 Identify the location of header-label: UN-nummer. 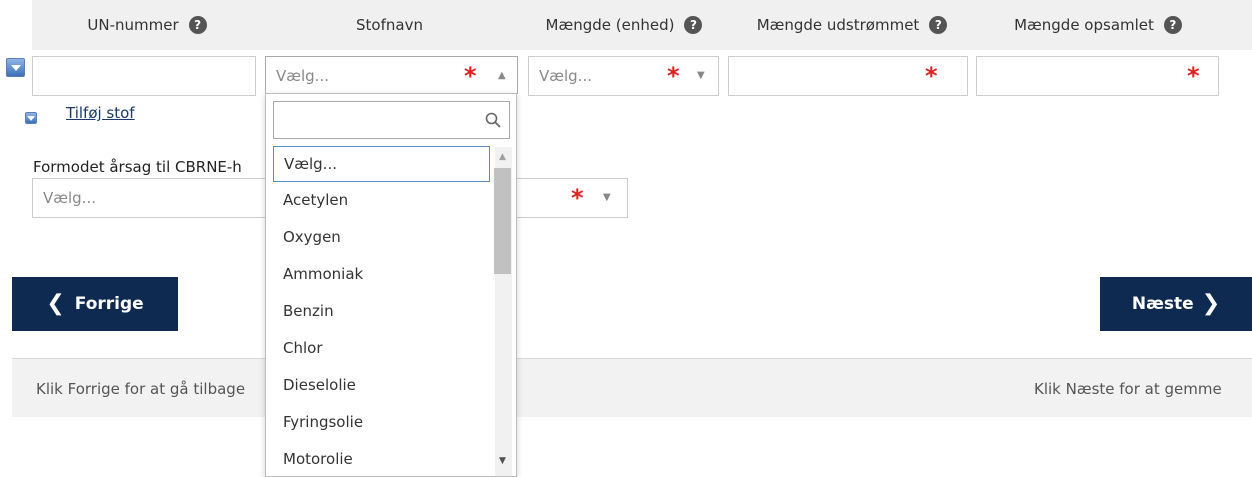
(133, 25).